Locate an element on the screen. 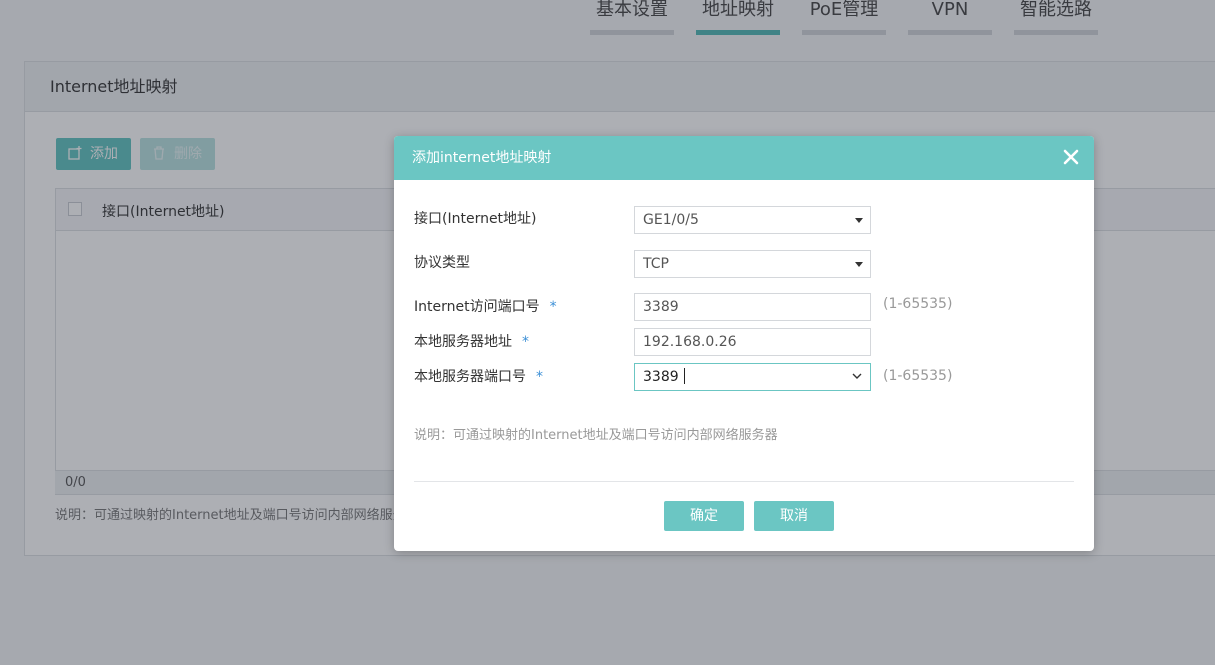 The height and width of the screenshot is (665, 1215). close-icon is located at coordinates (1071, 157).